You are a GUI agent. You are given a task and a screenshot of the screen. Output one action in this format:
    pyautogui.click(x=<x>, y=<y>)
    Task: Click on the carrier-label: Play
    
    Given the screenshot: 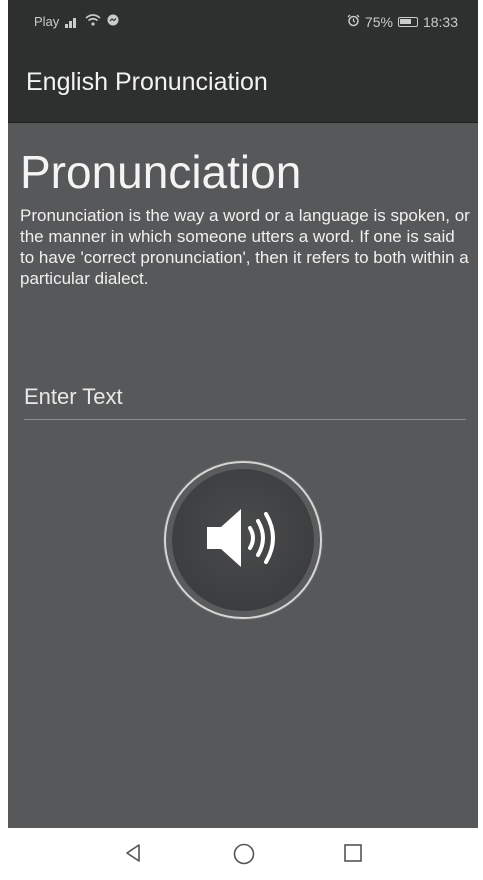 What is the action you would take?
    pyautogui.click(x=47, y=21)
    